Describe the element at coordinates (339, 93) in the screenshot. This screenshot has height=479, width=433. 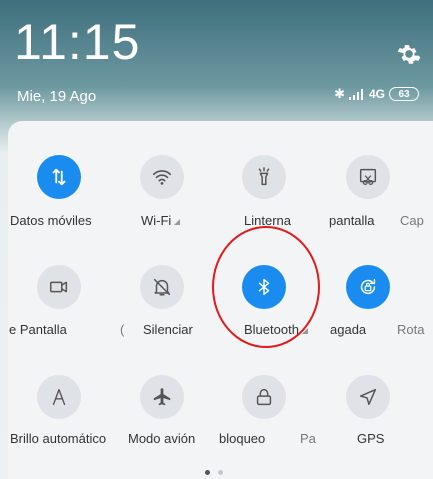
I see `bluetooth-status-icon: ✱` at that location.